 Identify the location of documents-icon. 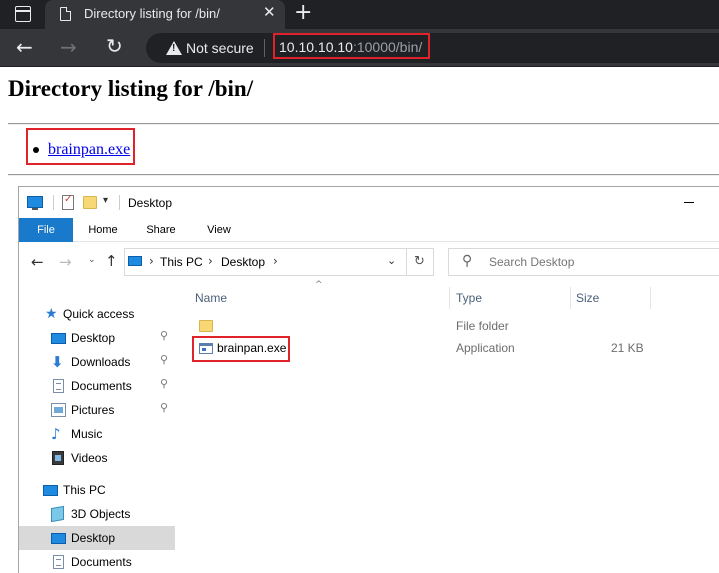
(58, 562).